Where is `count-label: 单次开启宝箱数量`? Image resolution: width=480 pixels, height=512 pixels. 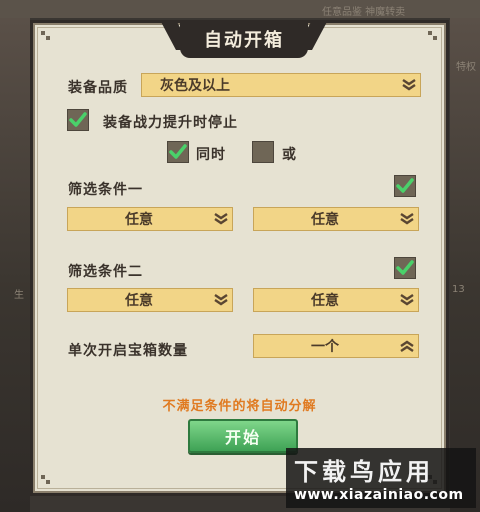 count-label: 单次开启宝箱数量 is located at coordinates (128, 351).